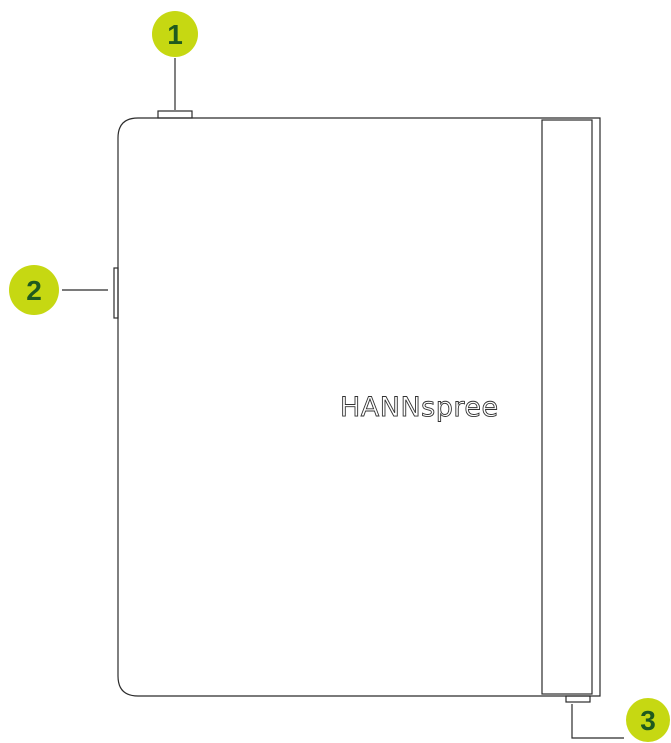  What do you see at coordinates (419, 407) in the screenshot?
I see `brand-logo: HANNspree` at bounding box center [419, 407].